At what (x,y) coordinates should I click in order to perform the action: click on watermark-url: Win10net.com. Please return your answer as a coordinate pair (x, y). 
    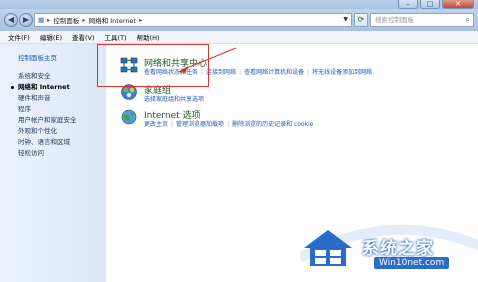
    Looking at the image, I should click on (412, 263).